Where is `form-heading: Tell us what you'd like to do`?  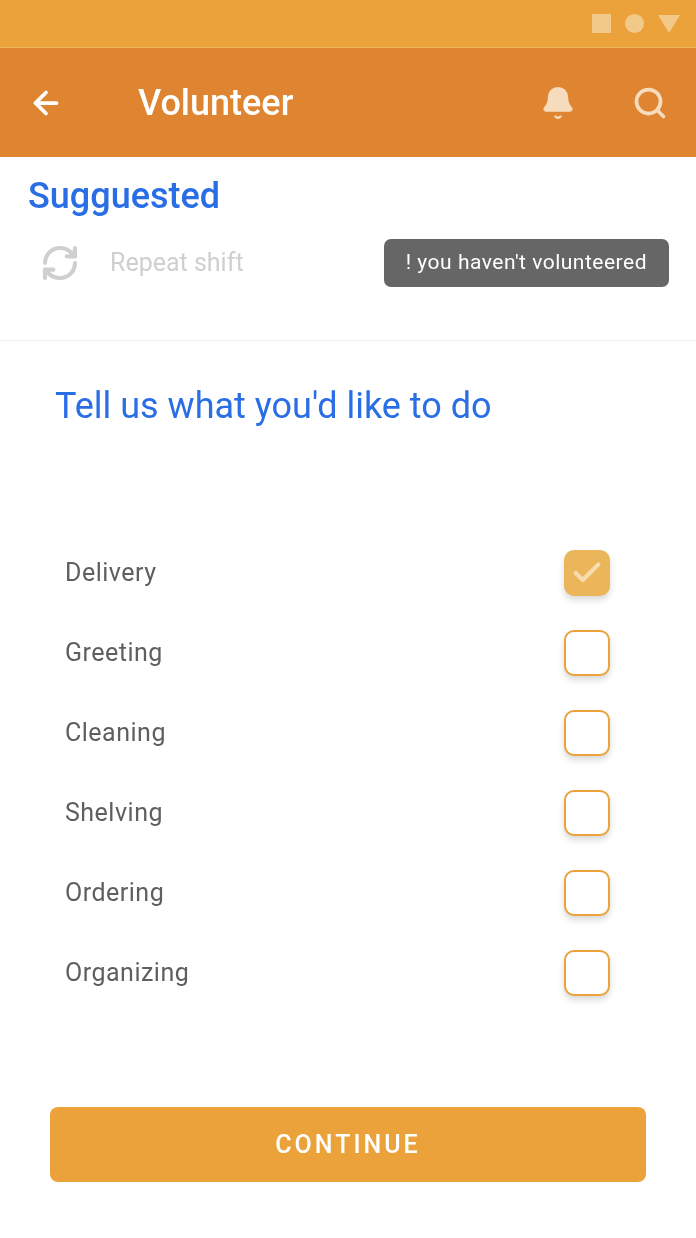
form-heading: Tell us what you'd like to do is located at coordinates (274, 406).